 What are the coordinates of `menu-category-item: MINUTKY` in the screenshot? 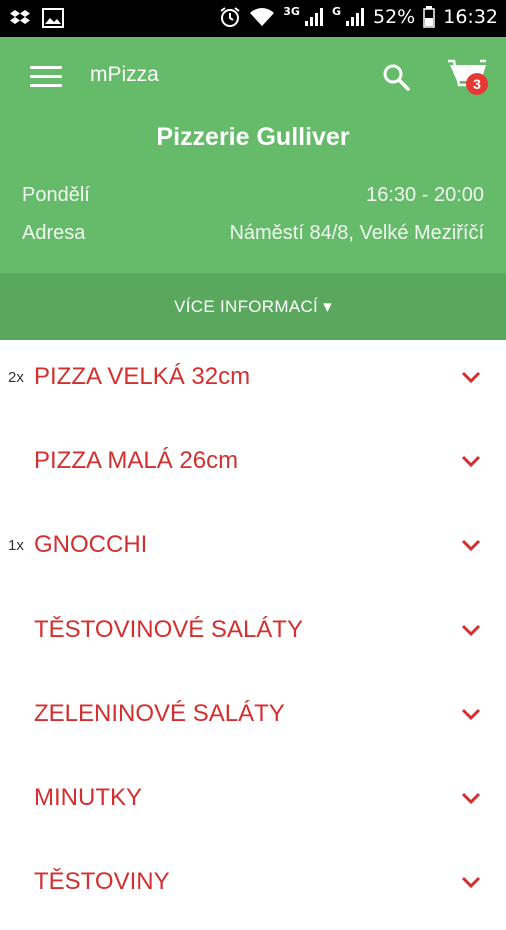 It's located at (253, 804).